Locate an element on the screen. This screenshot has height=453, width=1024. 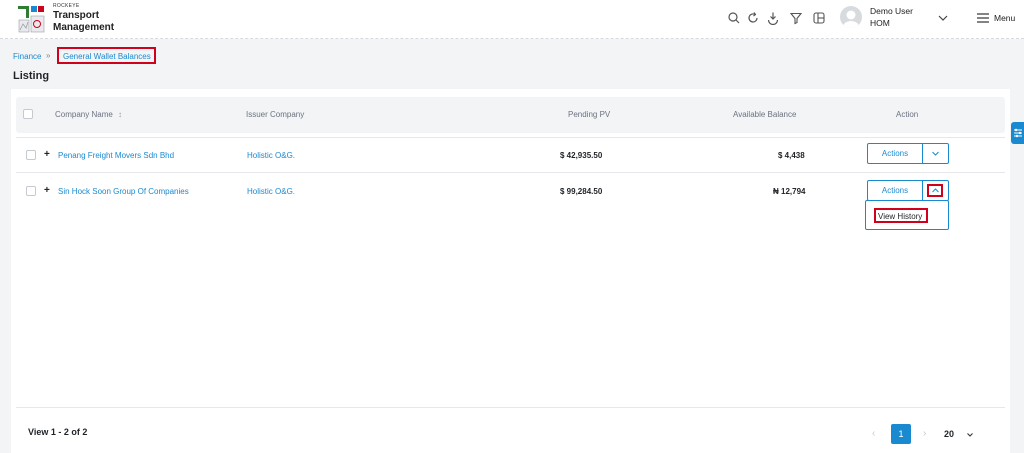
record-count: View 1 - 2 of 2 is located at coordinates (58, 432).